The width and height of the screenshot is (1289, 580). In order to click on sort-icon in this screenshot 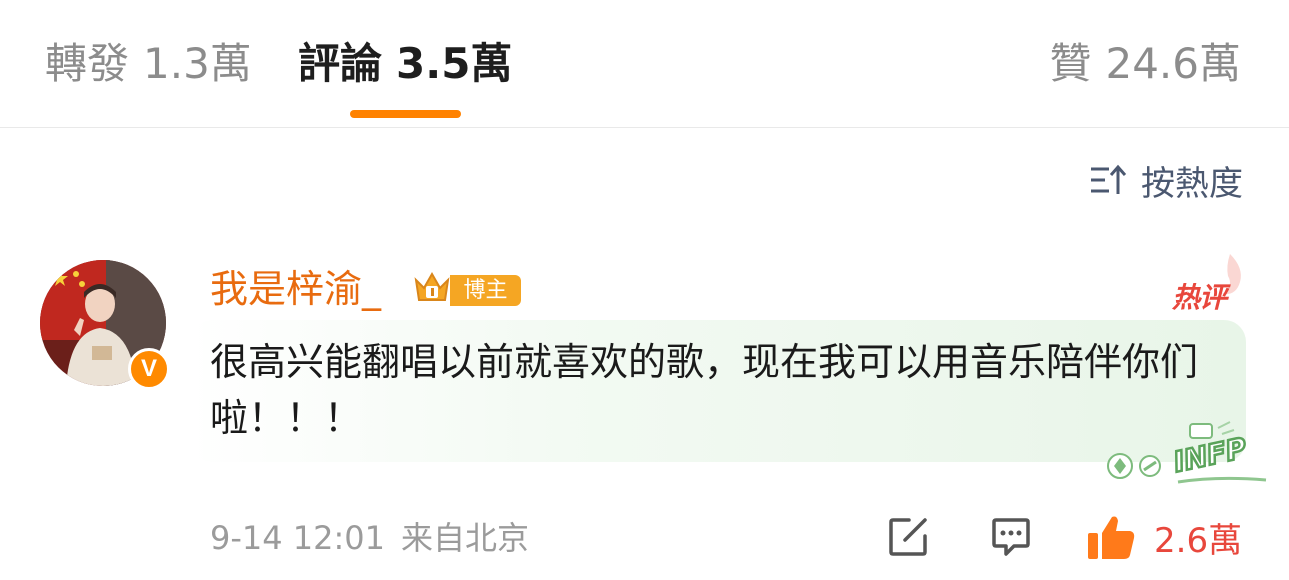, I will do `click(1109, 179)`.